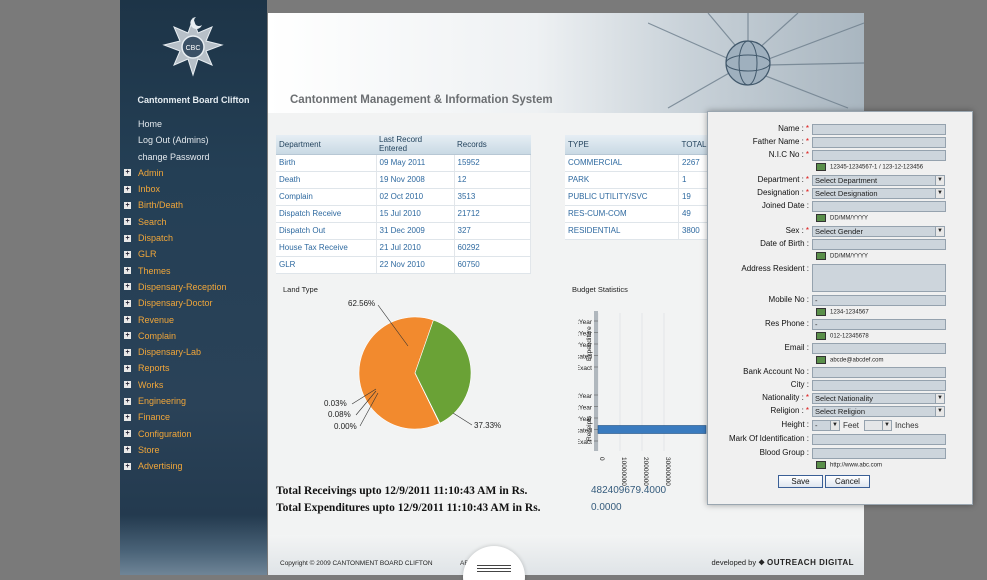  Describe the element at coordinates (403, 265) in the screenshot. I see `table-row: GLR 22 Nov 2010 60750` at that location.